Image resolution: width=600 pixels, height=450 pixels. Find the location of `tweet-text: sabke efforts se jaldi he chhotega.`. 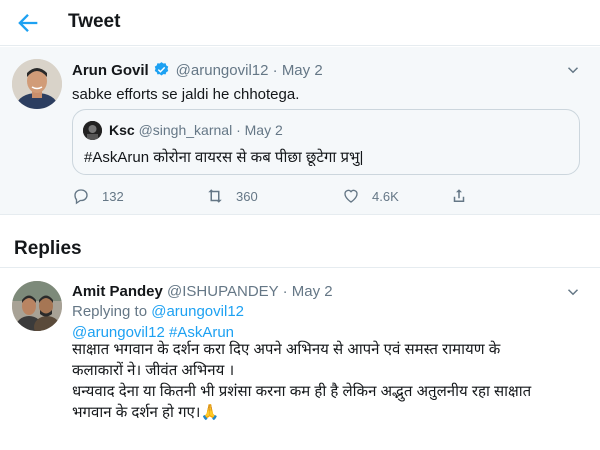

tweet-text: sabke efforts se jaldi he chhotega. is located at coordinates (186, 94).